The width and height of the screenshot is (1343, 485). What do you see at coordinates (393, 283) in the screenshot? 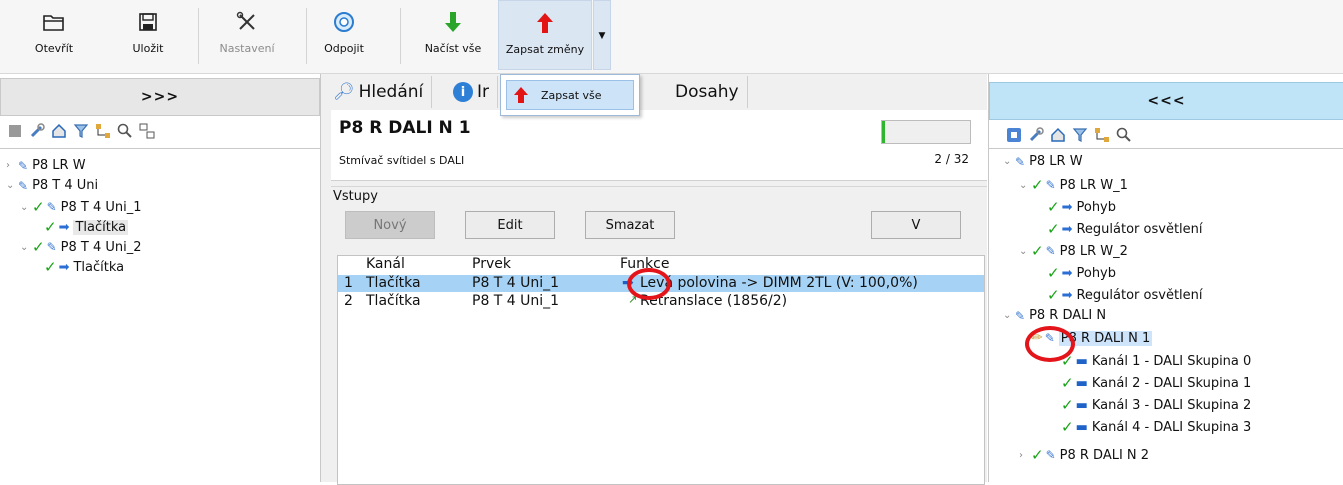
I see `row-channel: Tlačítka` at bounding box center [393, 283].